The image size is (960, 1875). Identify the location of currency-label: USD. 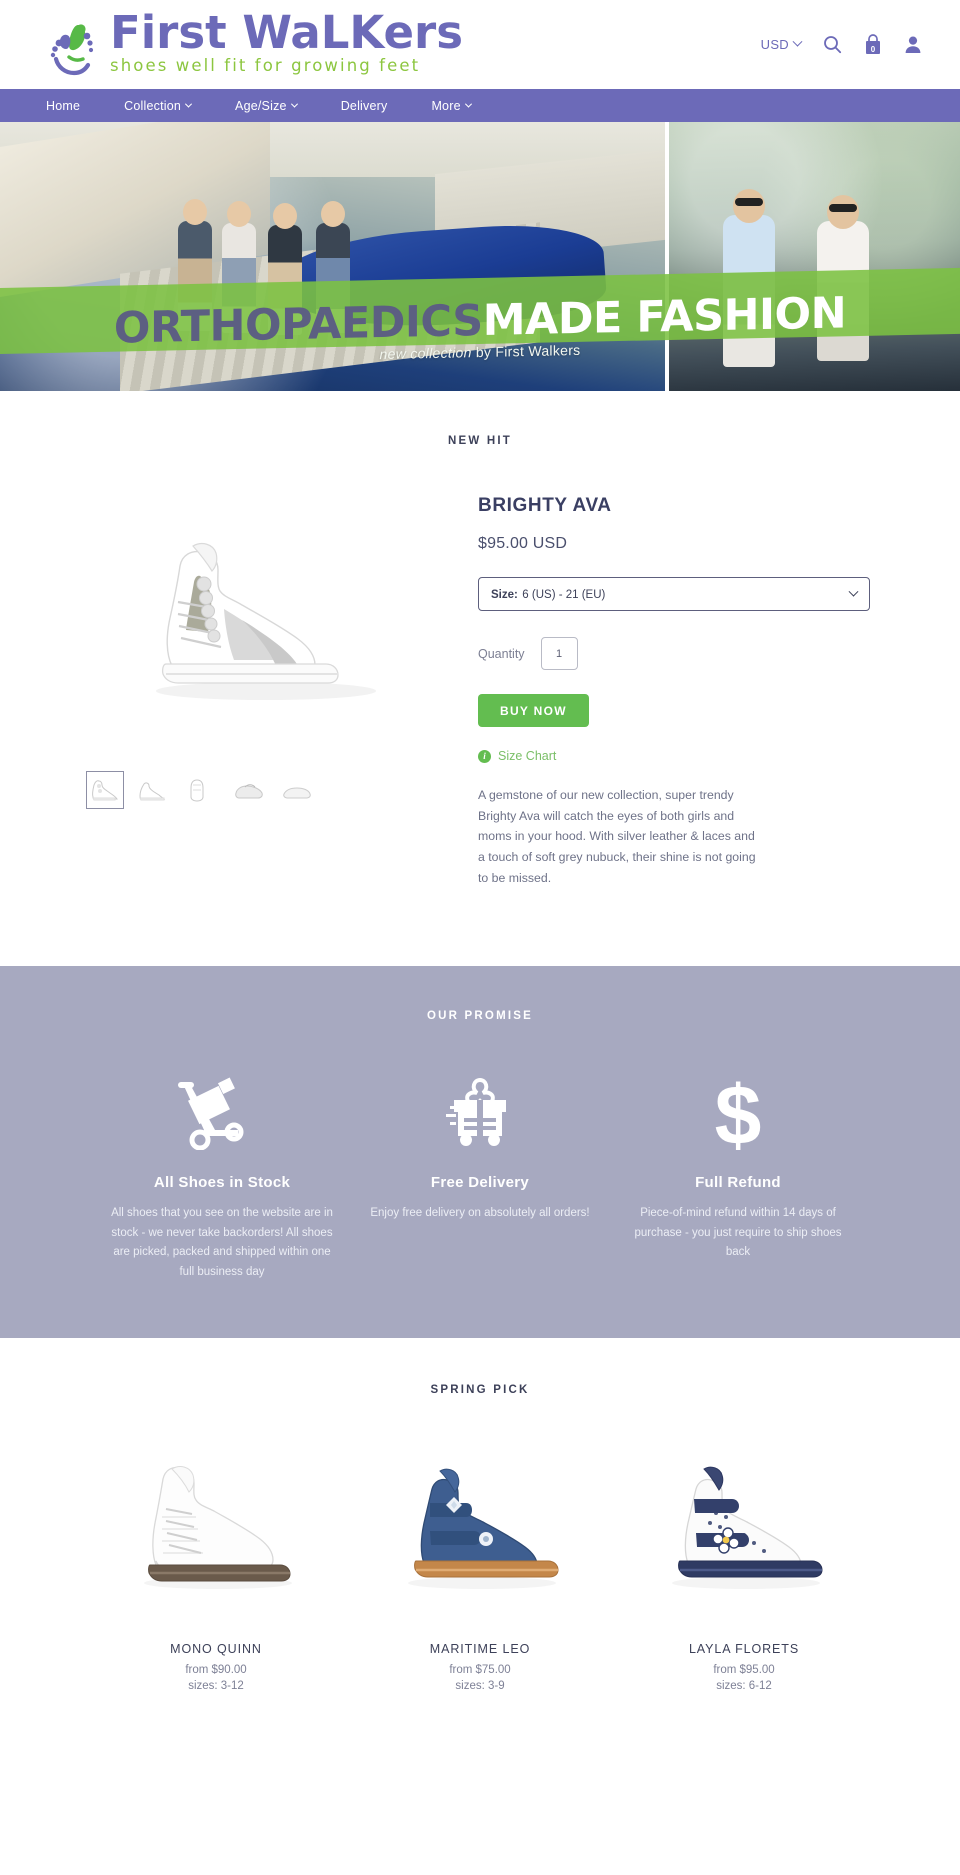
(774, 44).